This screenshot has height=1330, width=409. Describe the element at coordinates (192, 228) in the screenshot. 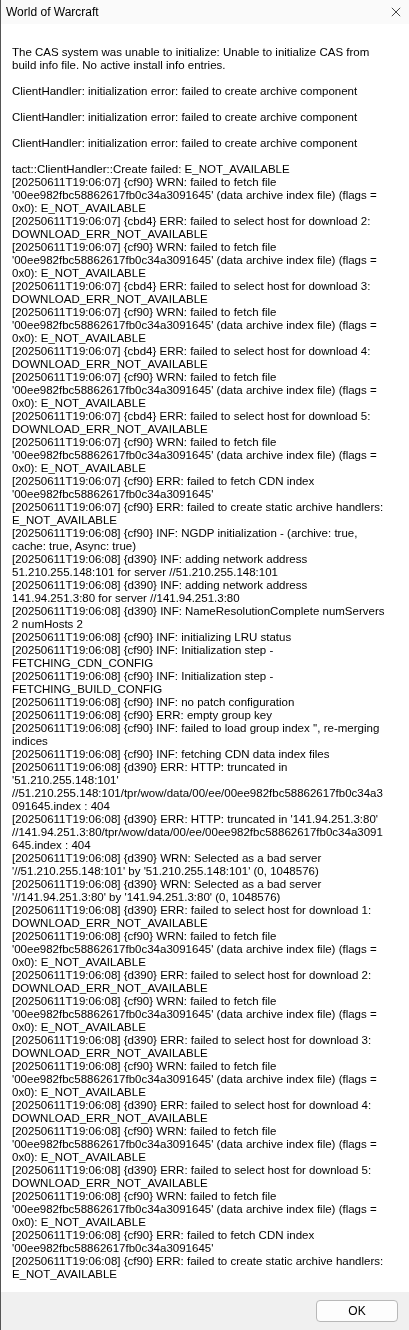

I see `message-text: [20250611T19:06:07] {cbd4} ERR: failed to select host for download 2: DOWNLOAD_ERR_NOT_AVAILABLE` at that location.